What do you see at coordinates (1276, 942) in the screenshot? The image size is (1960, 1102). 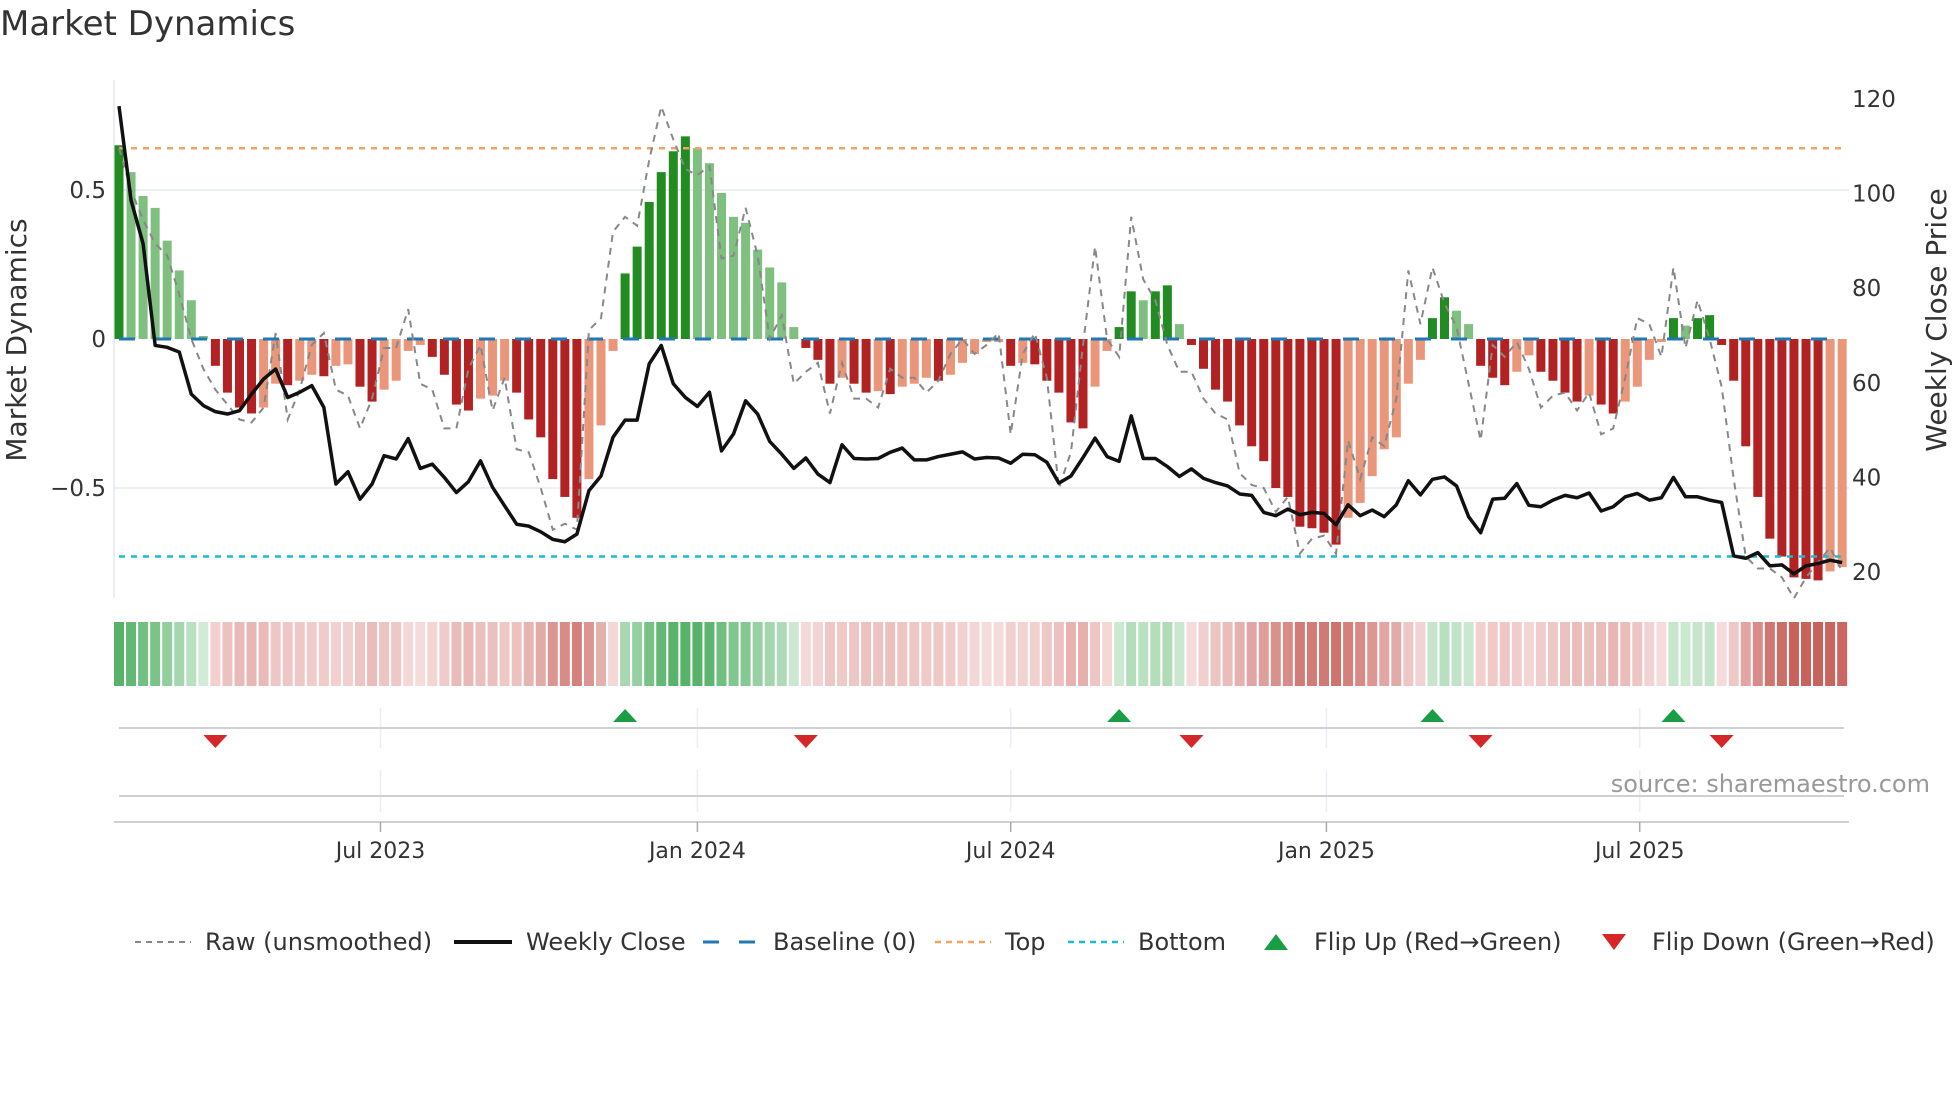 I see `green-up-triangle-icon` at bounding box center [1276, 942].